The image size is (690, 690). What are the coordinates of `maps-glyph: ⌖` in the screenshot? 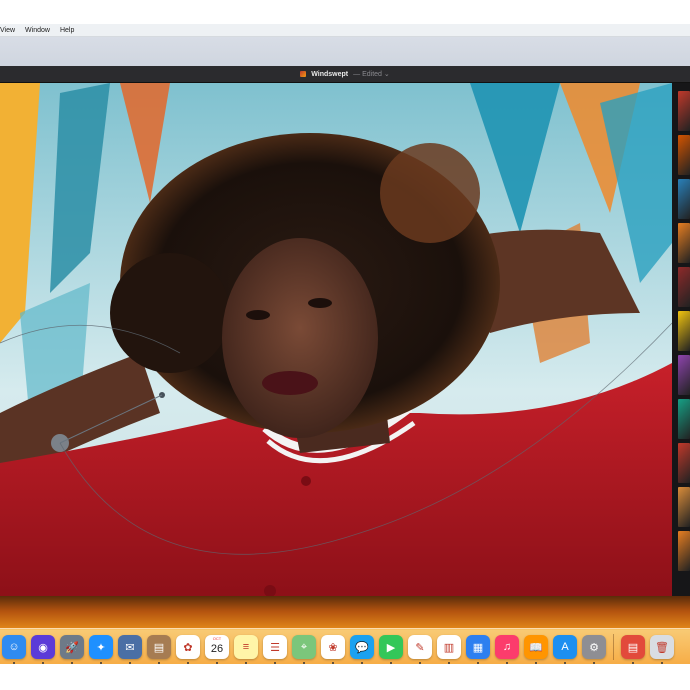 It's located at (304, 646).